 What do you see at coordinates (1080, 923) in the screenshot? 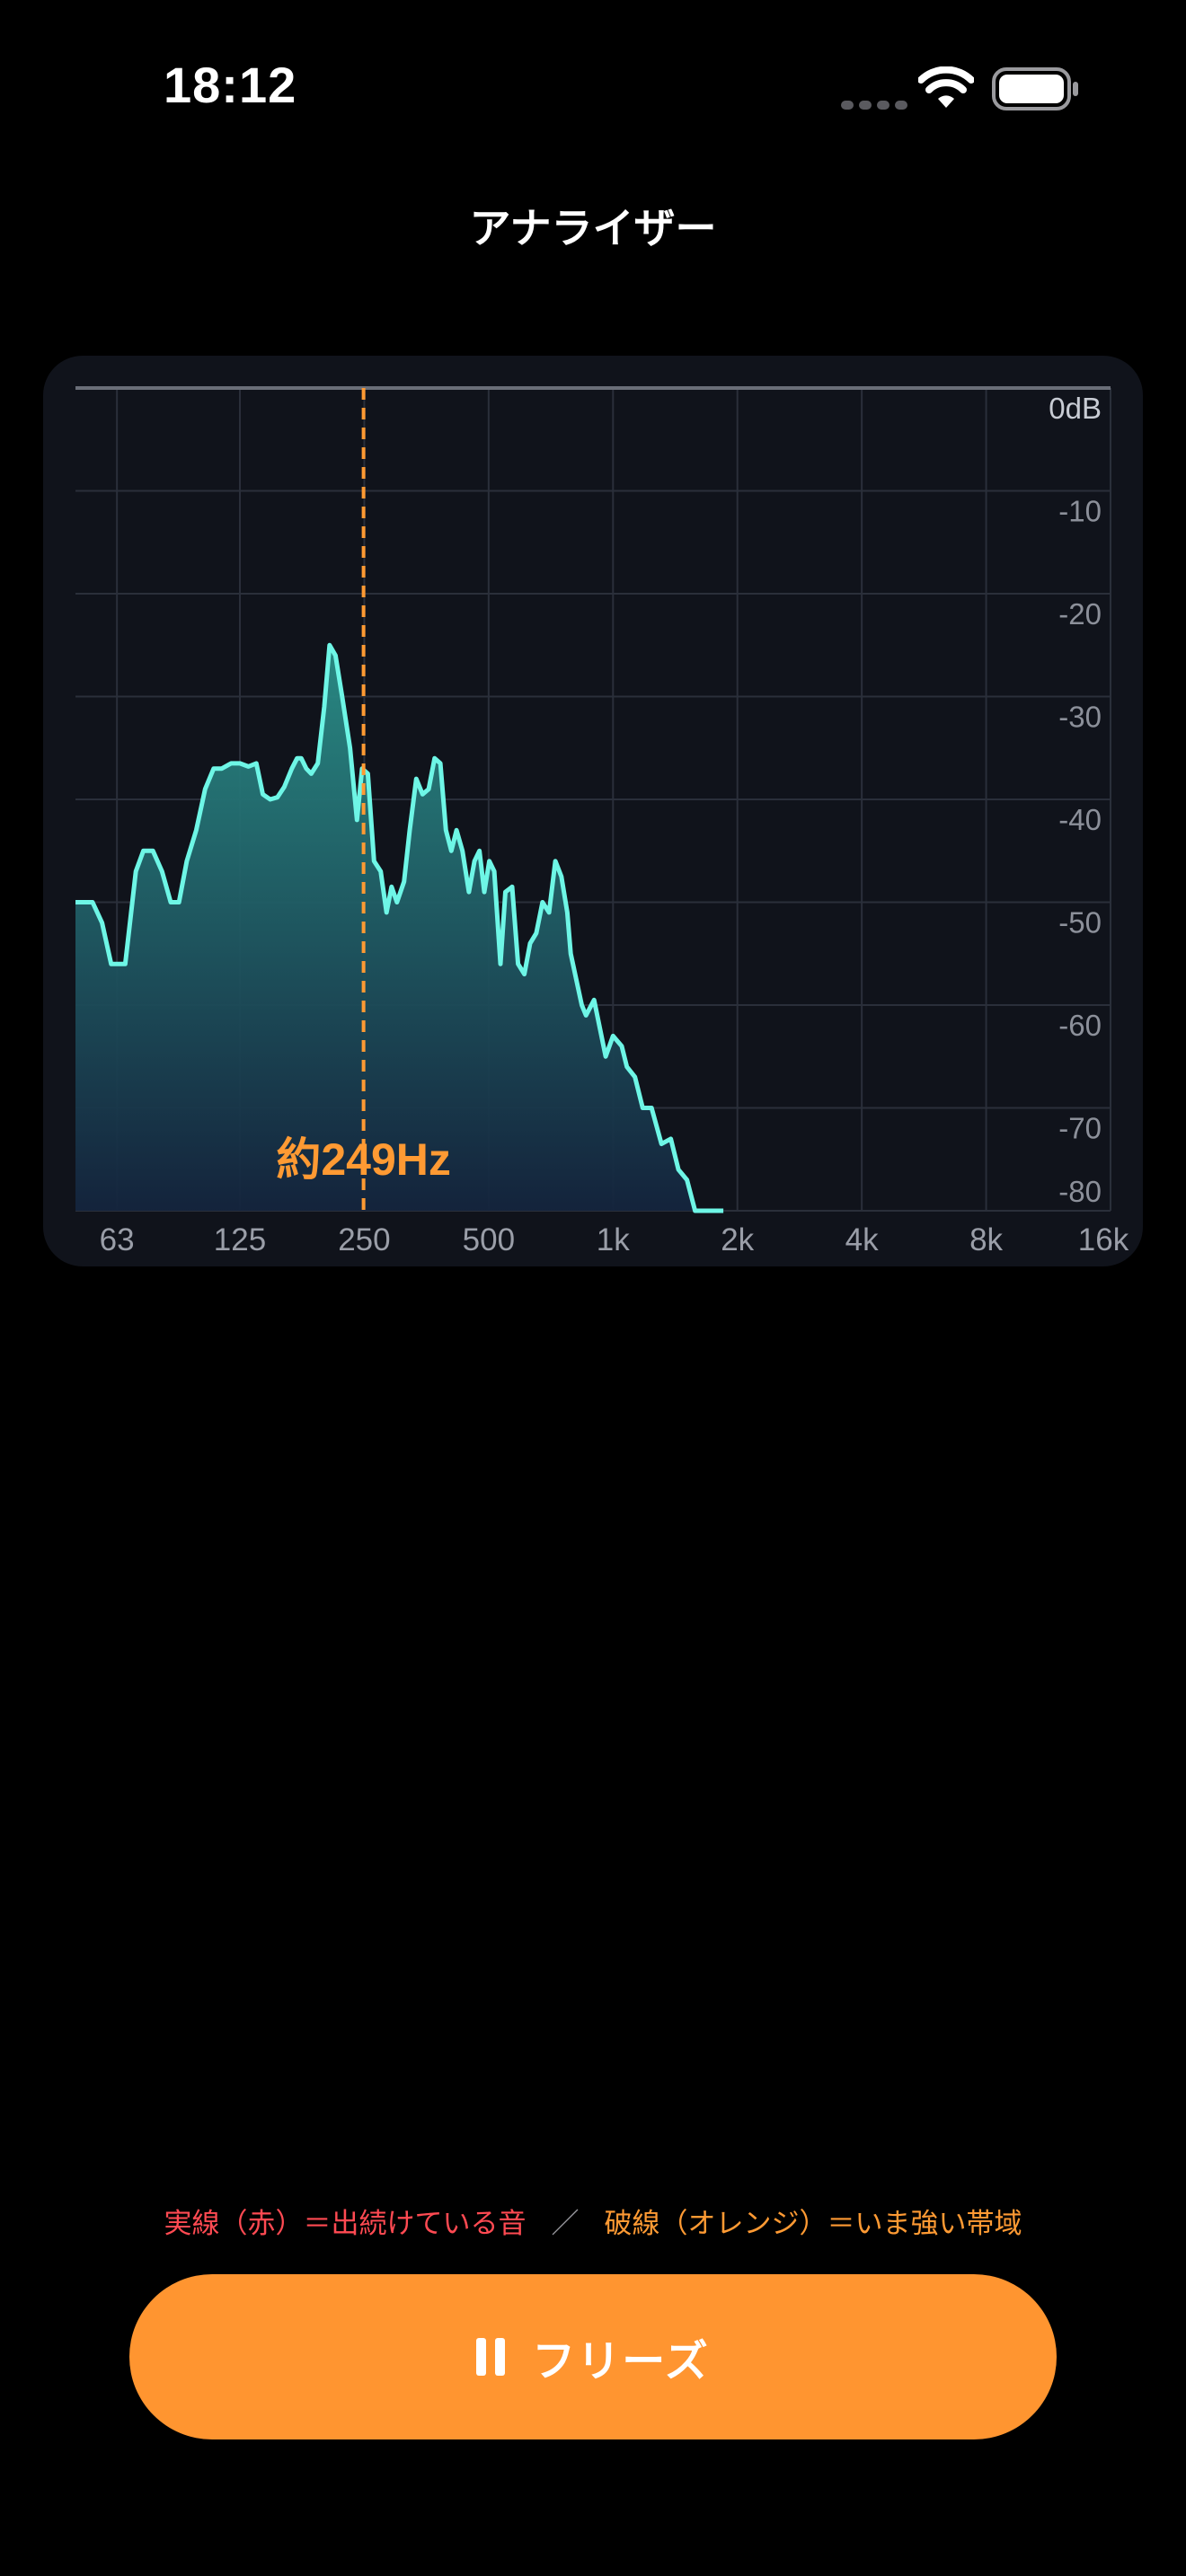
I see `y-tick-label: -50` at bounding box center [1080, 923].